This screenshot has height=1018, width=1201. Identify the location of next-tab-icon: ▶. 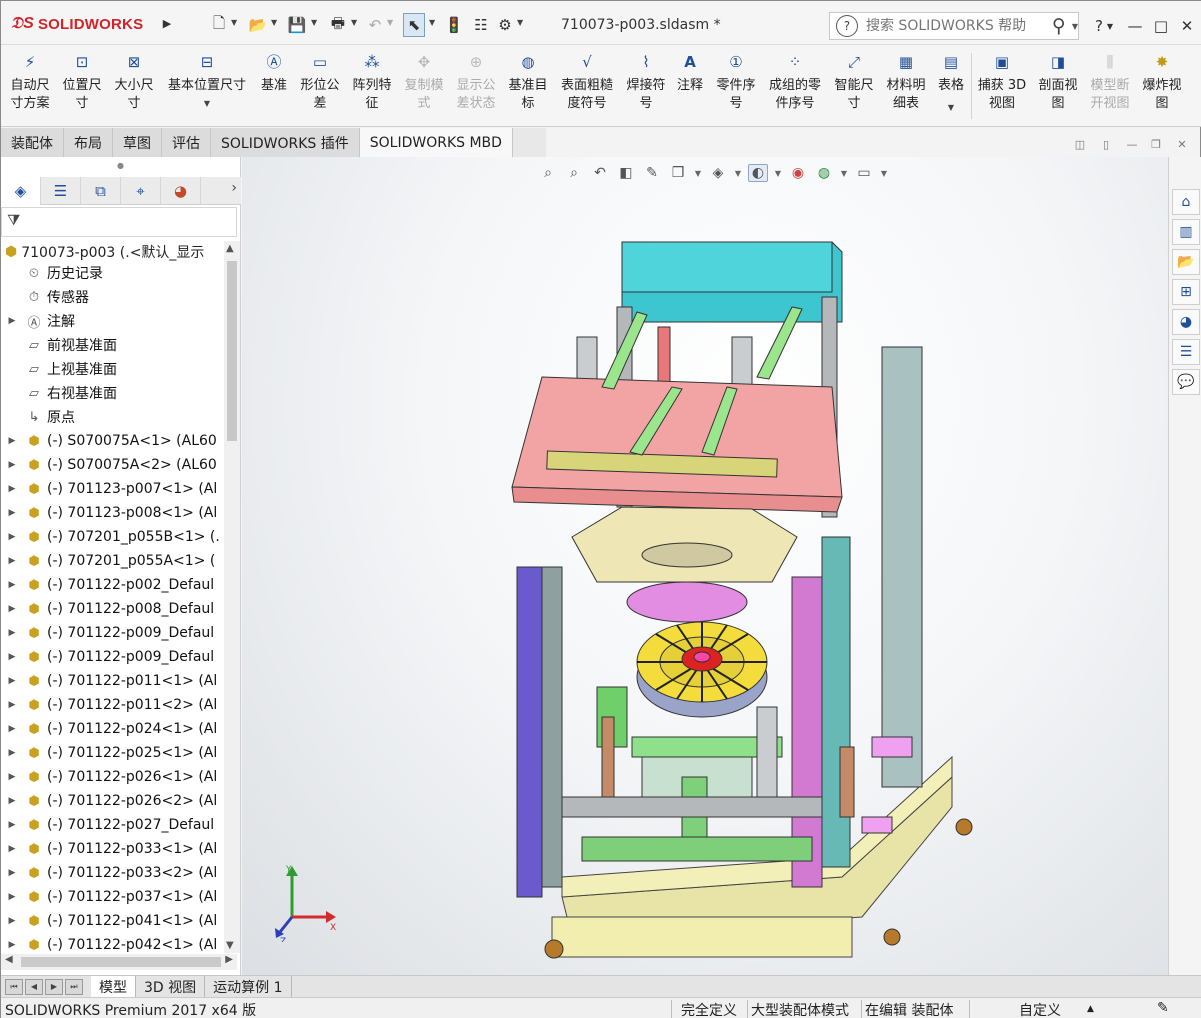
(54, 986).